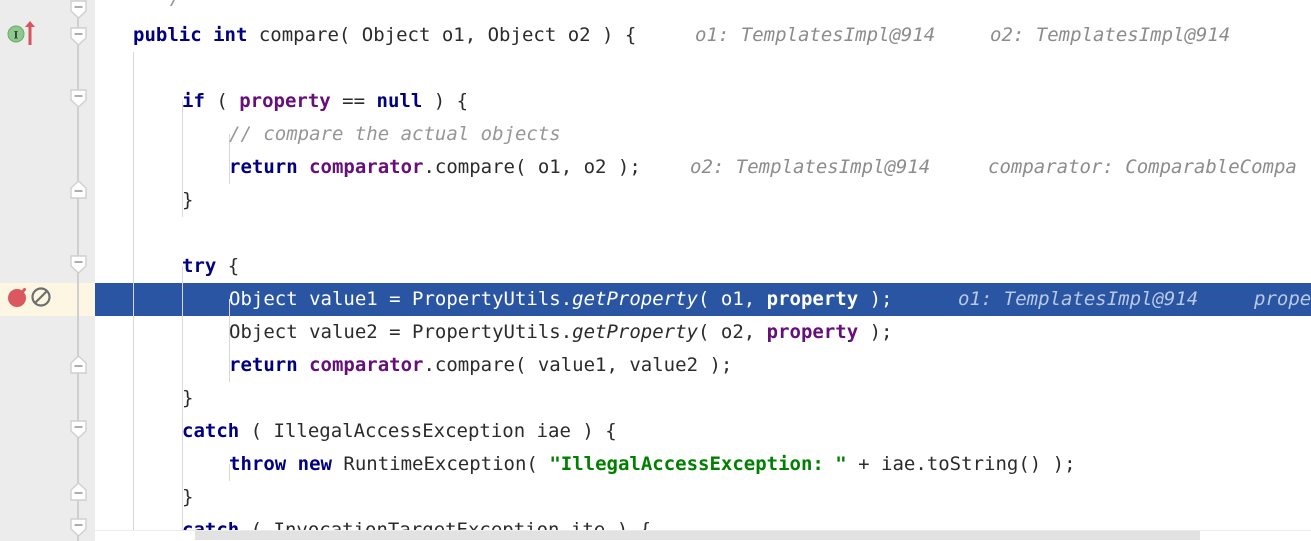 This screenshot has height=541, width=1311. I want to click on inlay-hint-text: comparator: ComparableCompa, so click(1142, 167).